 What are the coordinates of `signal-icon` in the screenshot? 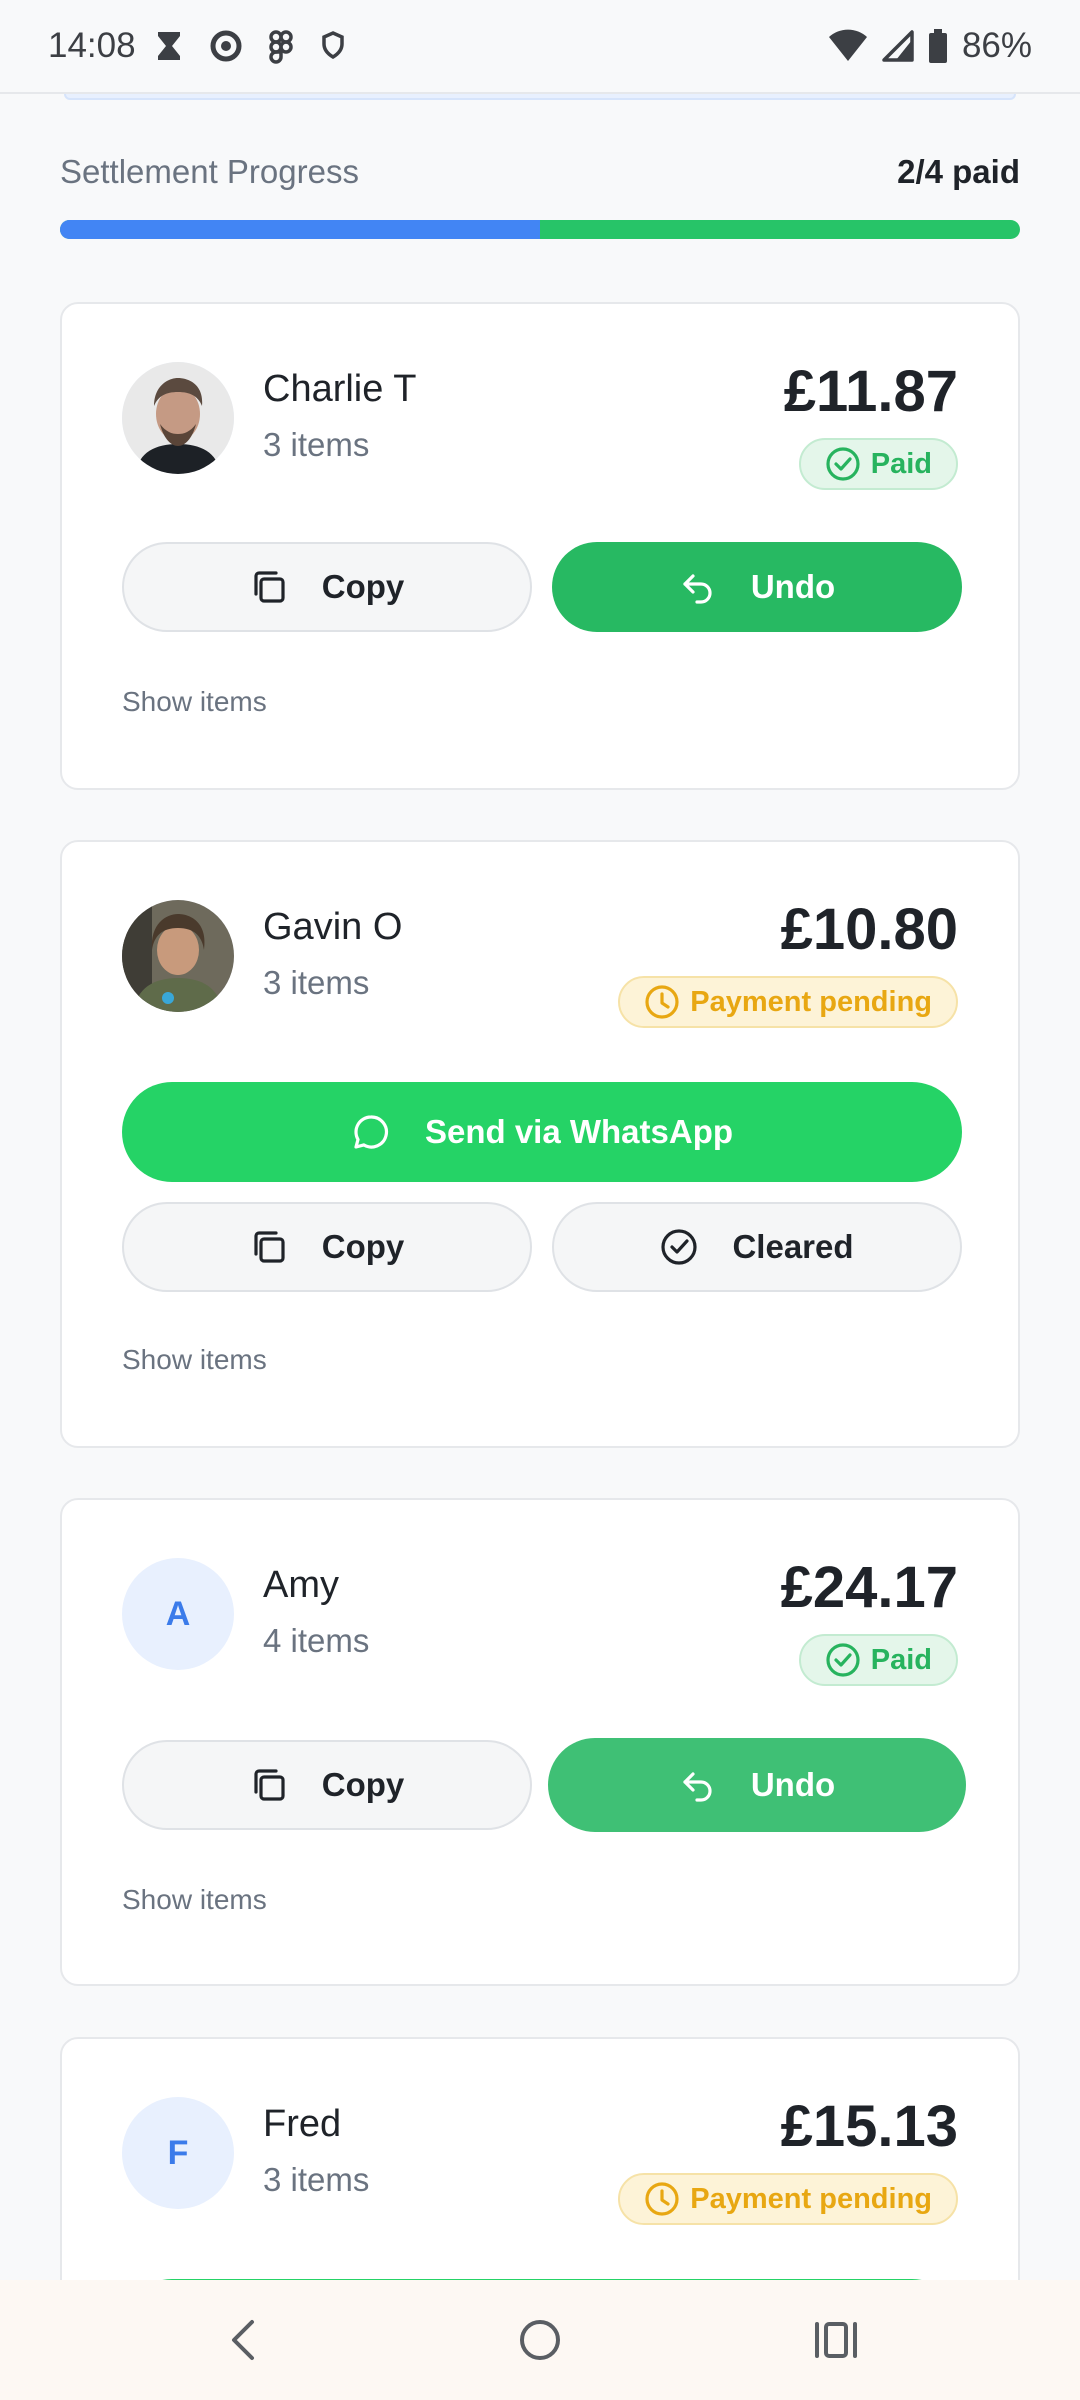 It's located at (898, 46).